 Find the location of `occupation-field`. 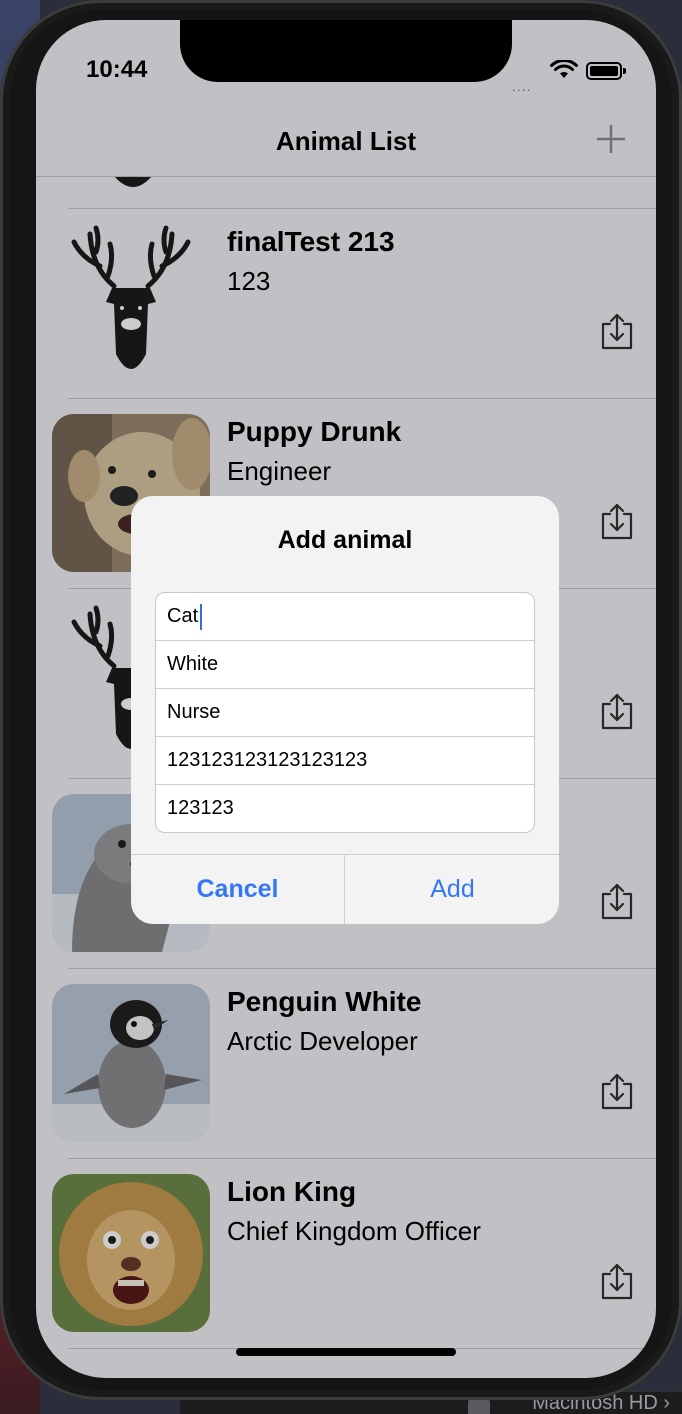

occupation-field is located at coordinates (345, 712).